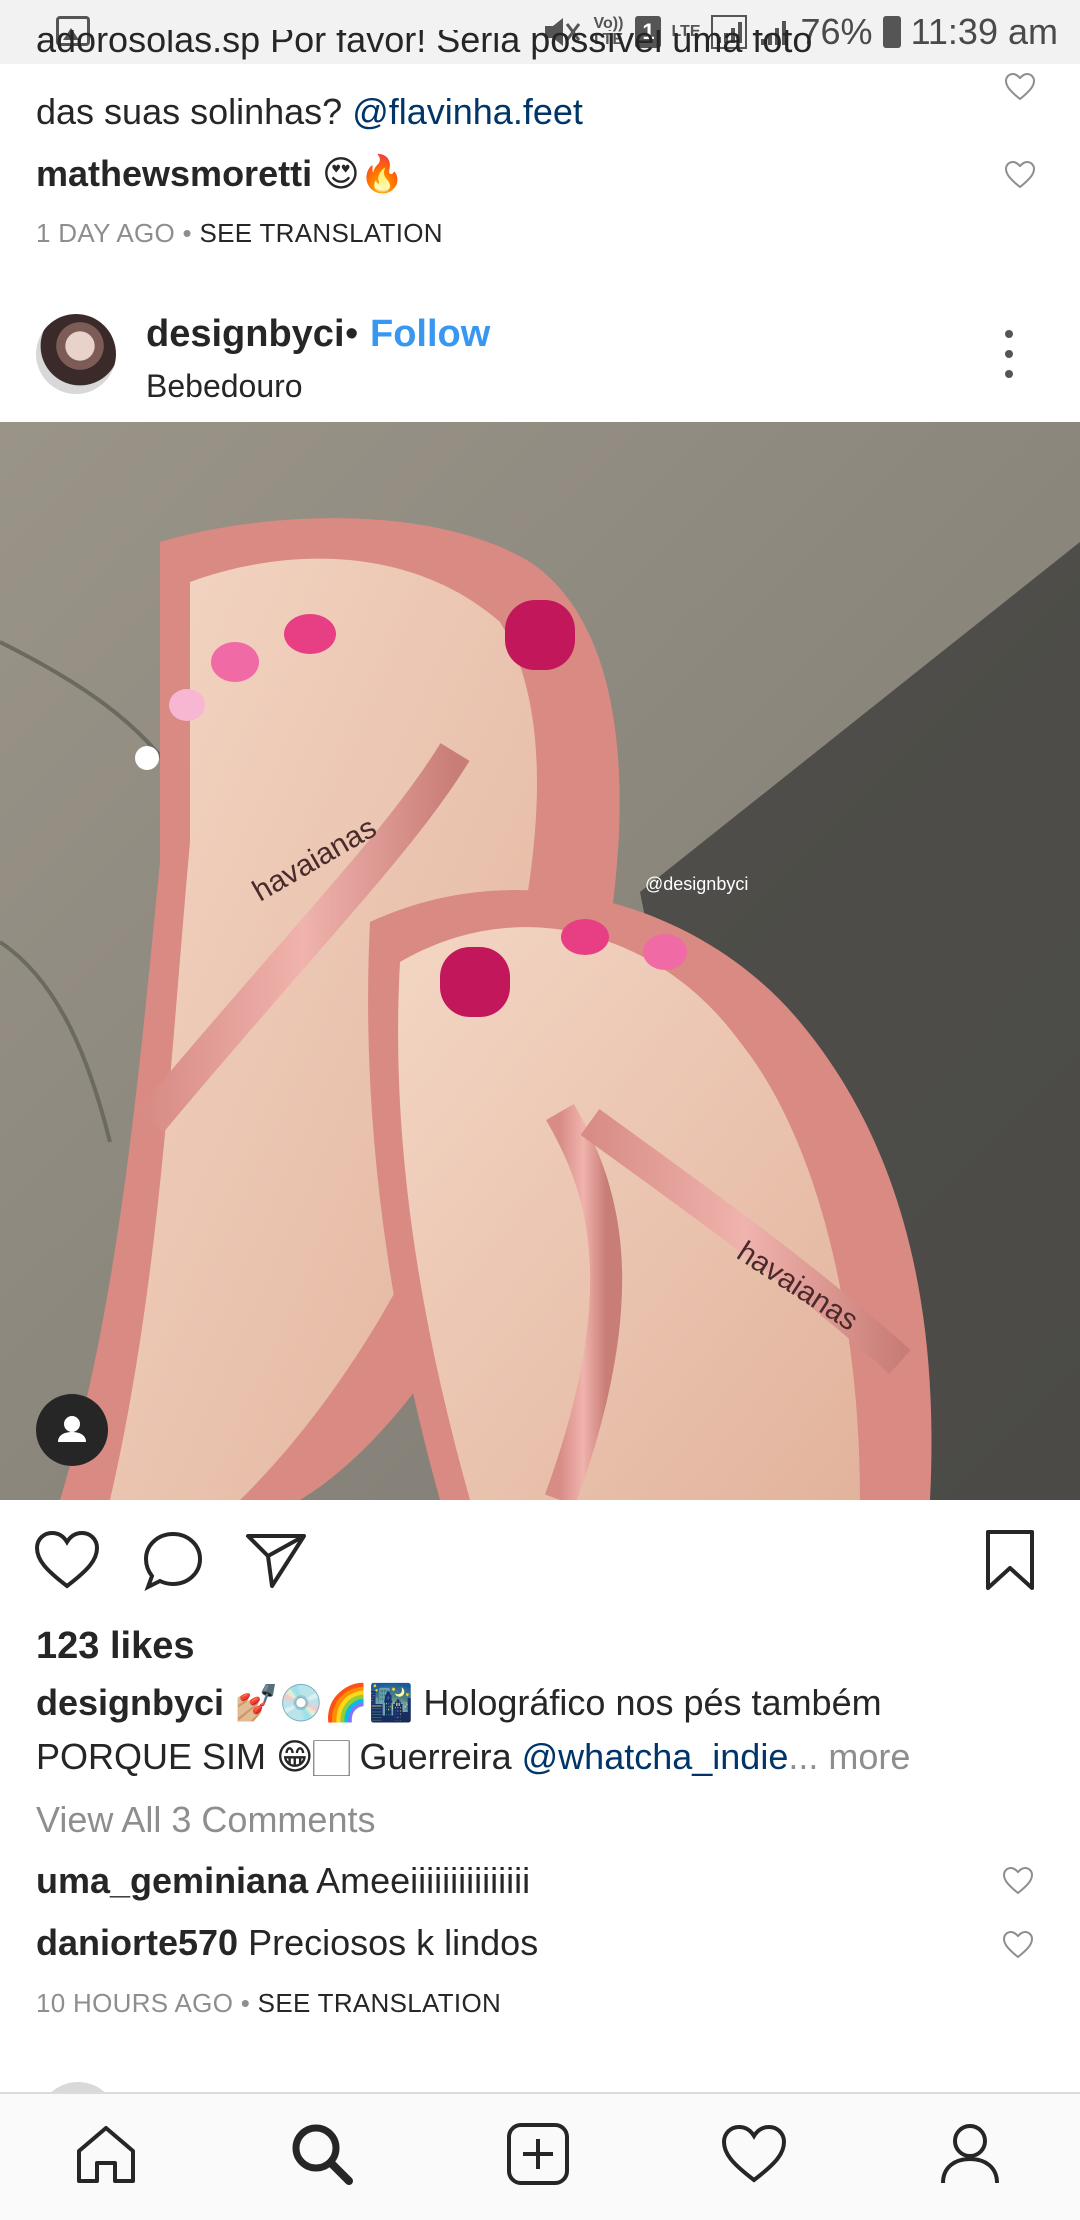  What do you see at coordinates (358, 173) in the screenshot?
I see `comment-text: 😍🔥` at bounding box center [358, 173].